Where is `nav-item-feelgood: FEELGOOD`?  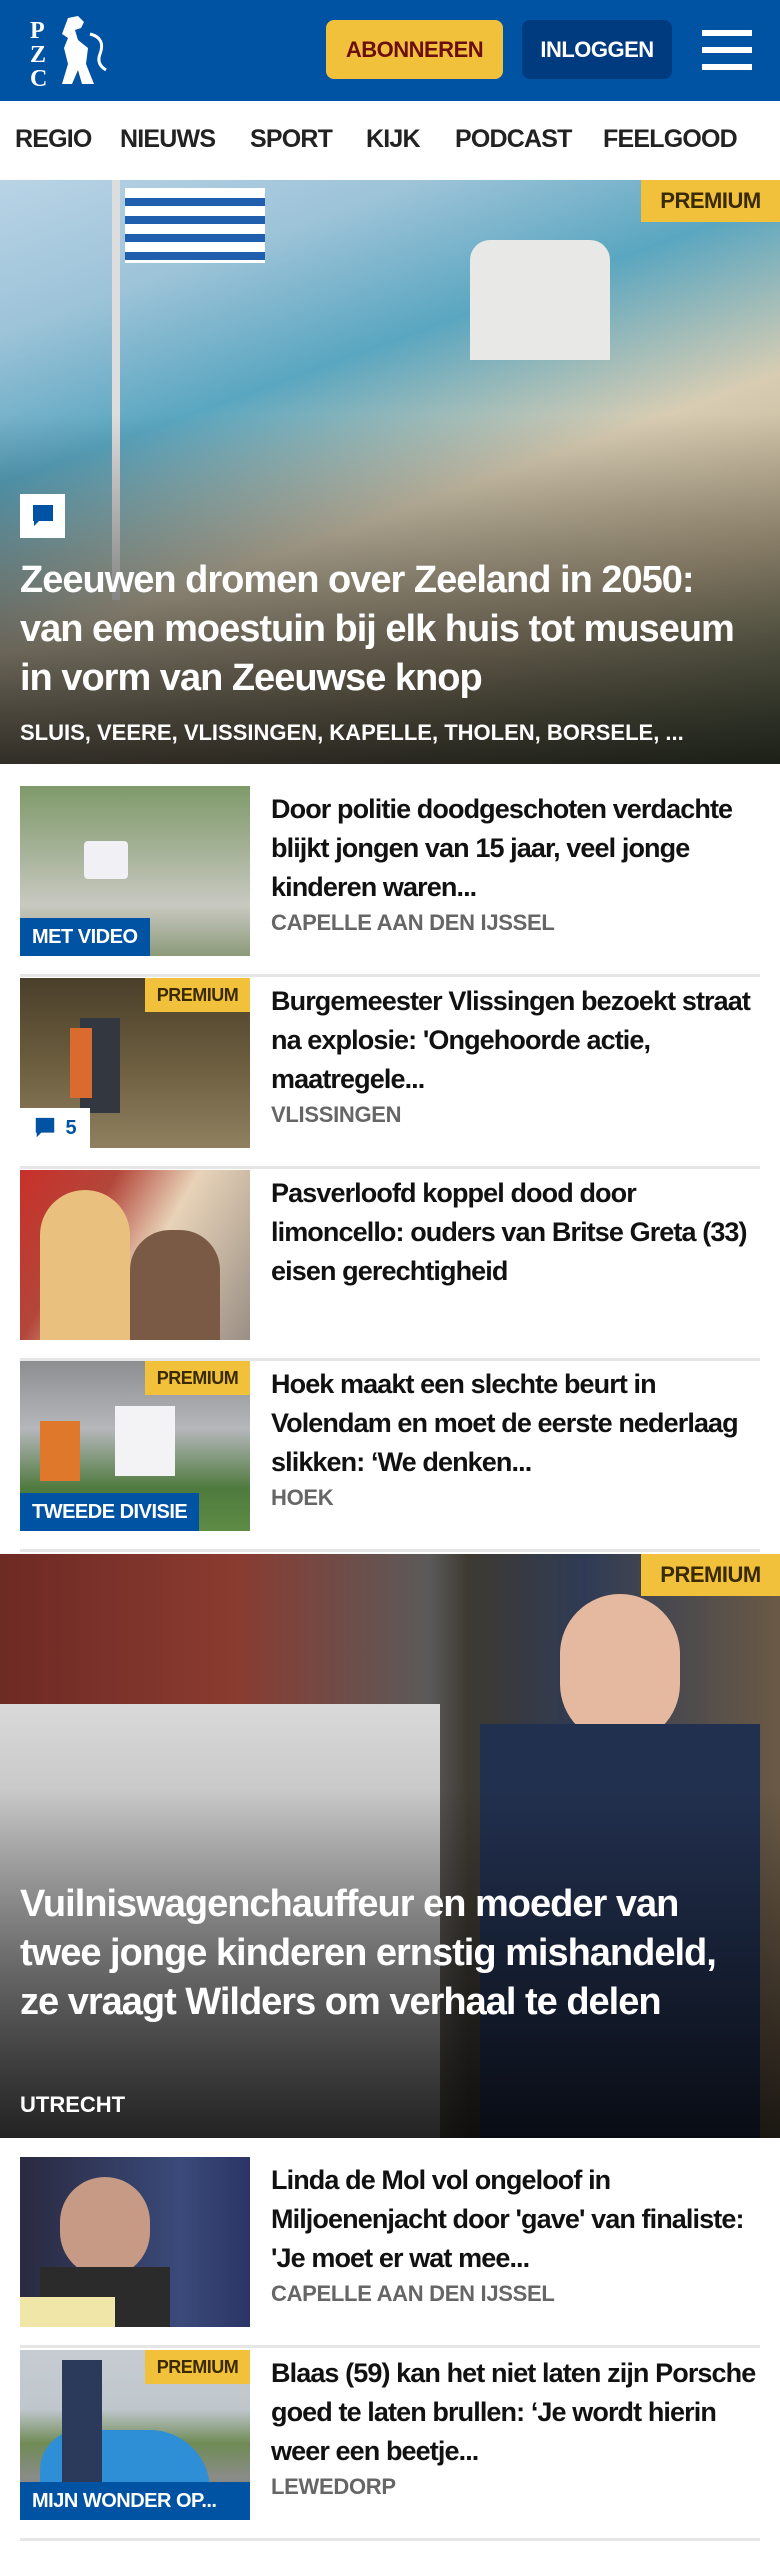
nav-item-feelgood: FEELGOOD is located at coordinates (670, 139).